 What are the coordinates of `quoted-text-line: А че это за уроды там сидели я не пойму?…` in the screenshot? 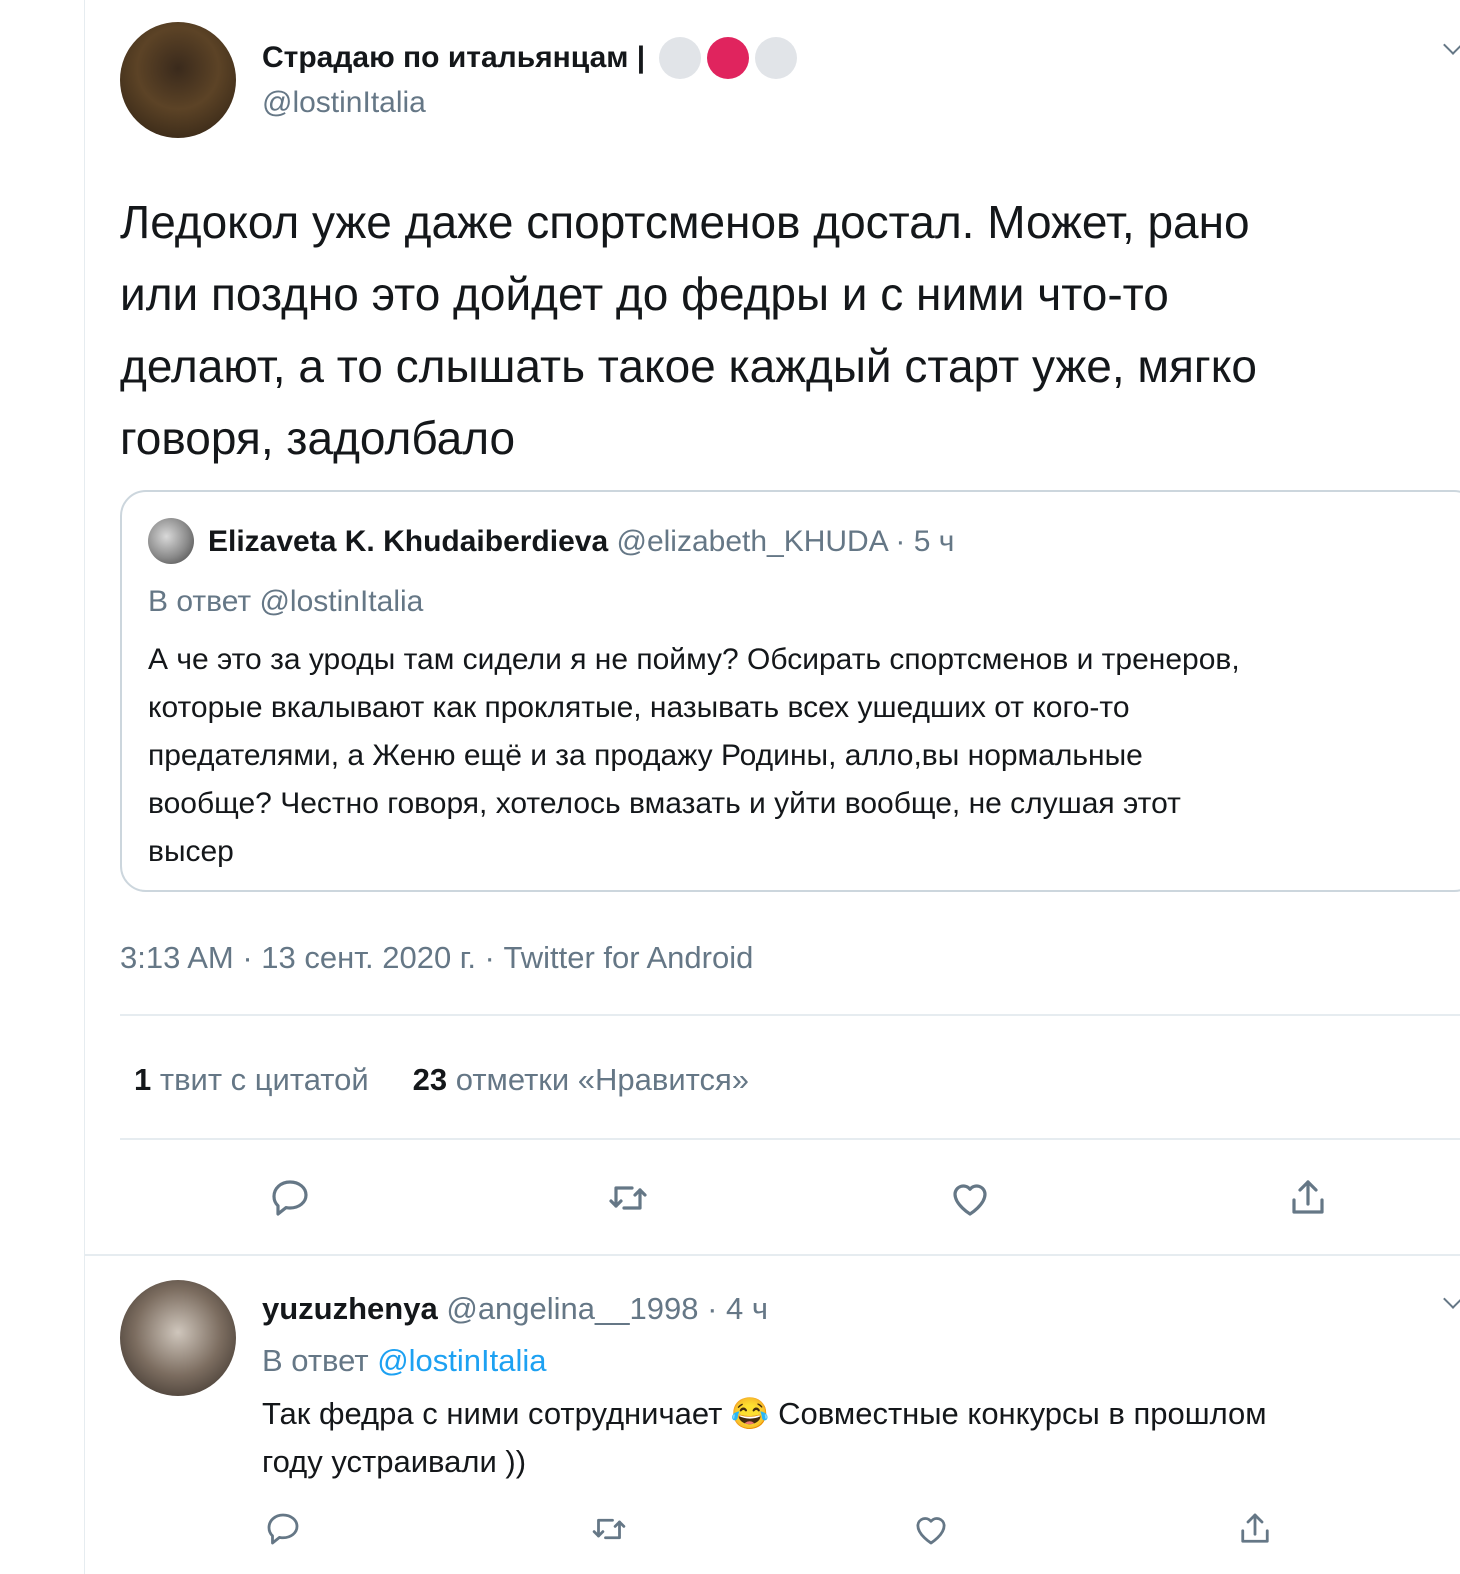 It's located at (694, 659).